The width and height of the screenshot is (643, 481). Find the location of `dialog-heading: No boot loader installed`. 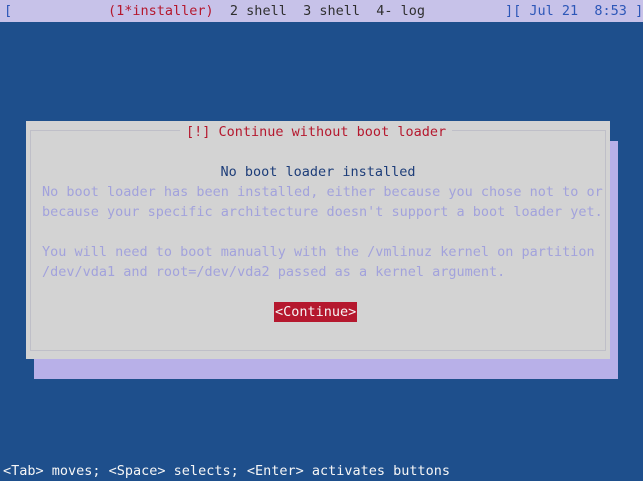

dialog-heading: No boot loader installed is located at coordinates (318, 172).